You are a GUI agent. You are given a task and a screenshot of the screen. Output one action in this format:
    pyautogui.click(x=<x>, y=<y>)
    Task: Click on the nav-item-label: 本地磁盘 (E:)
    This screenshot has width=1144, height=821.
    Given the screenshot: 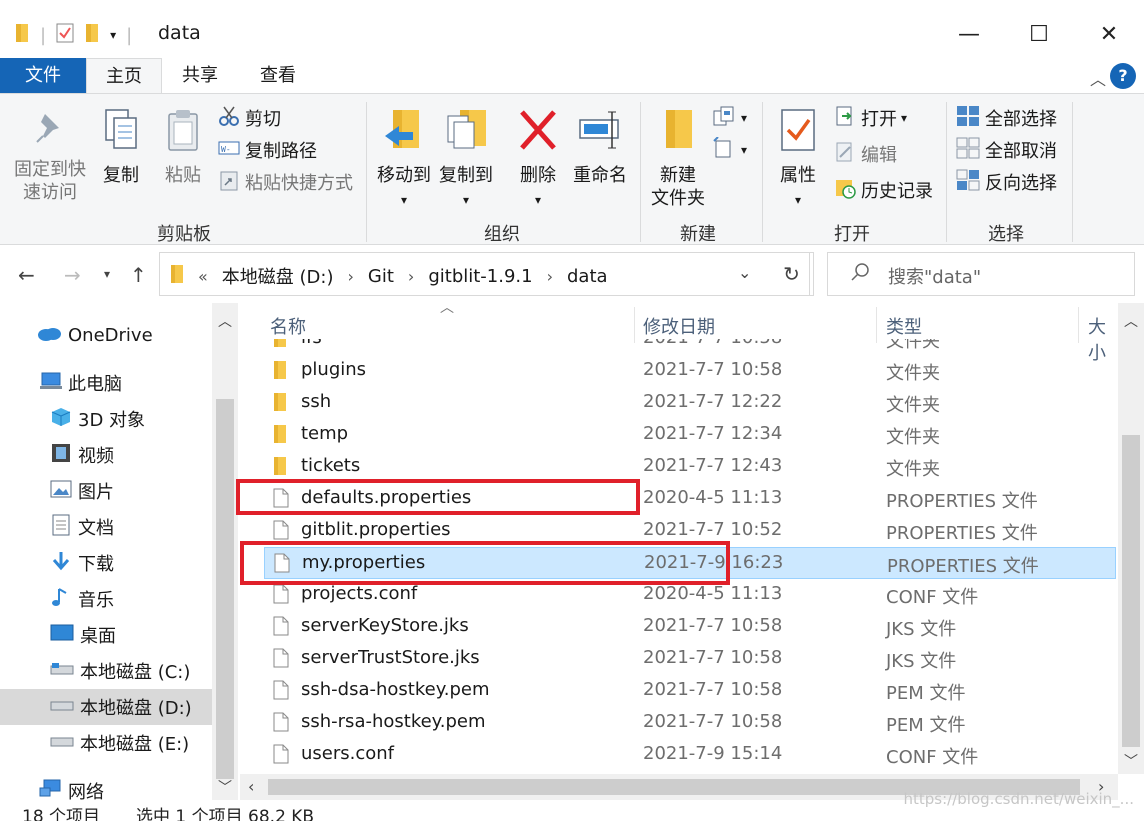 What is the action you would take?
    pyautogui.click(x=135, y=744)
    